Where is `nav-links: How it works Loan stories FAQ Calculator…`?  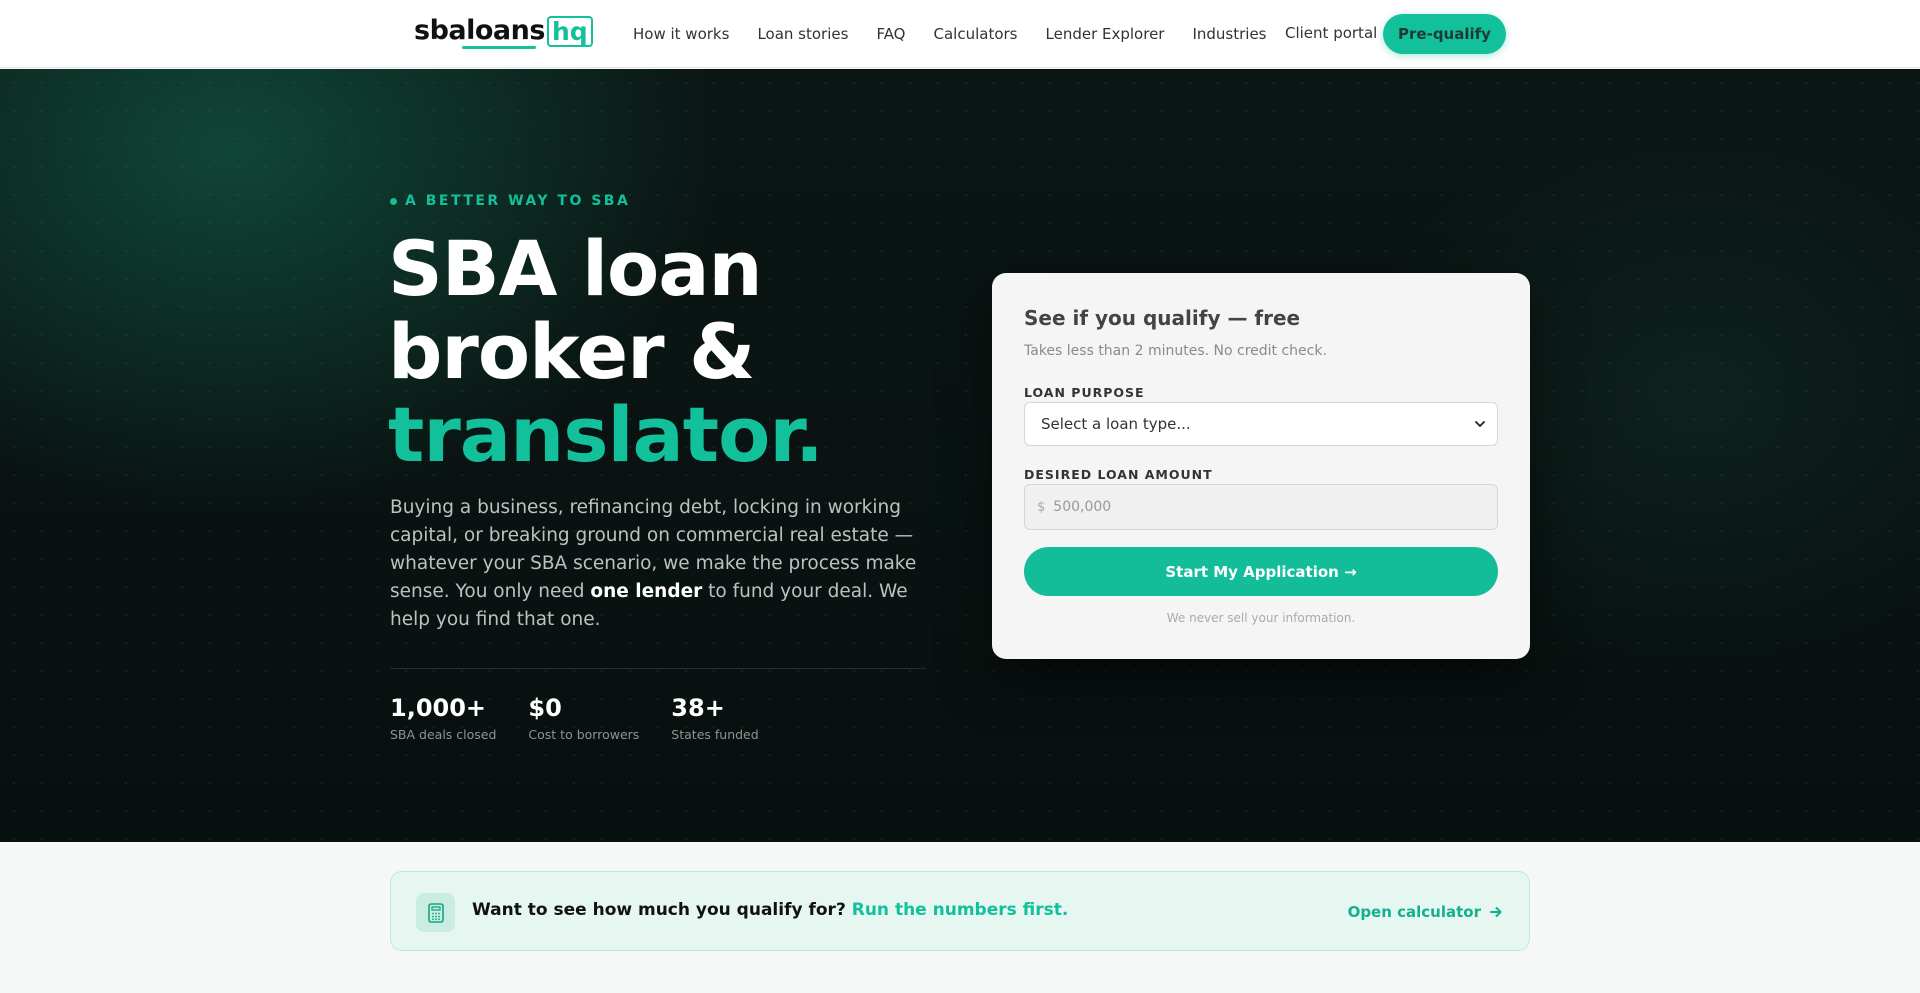 nav-links: How it works Loan stories FAQ Calculator… is located at coordinates (964, 34).